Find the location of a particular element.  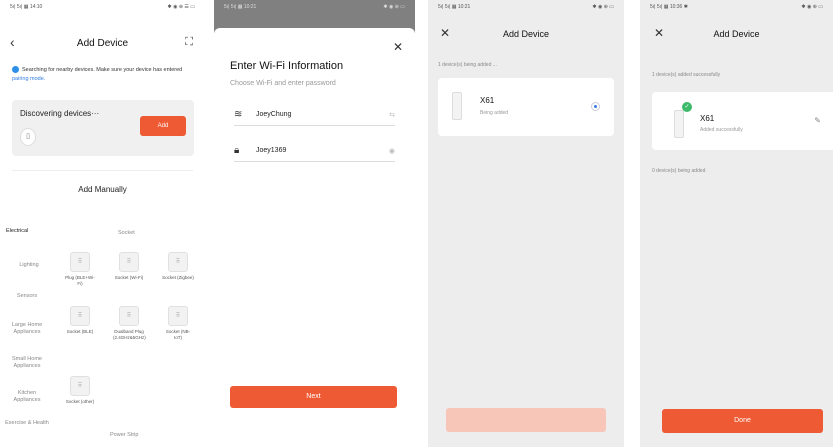

wifi-subtitle: Choose Wi-Fi and enter password is located at coordinates (283, 83).